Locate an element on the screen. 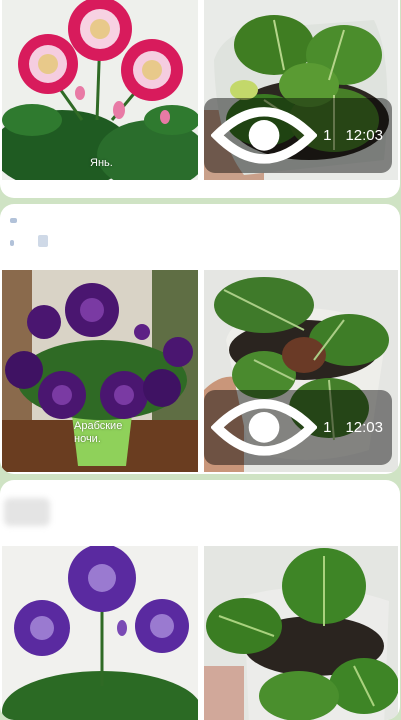 This screenshot has width=401, height=720. photo-caption: Арабские ночи. is located at coordinates (98, 432).